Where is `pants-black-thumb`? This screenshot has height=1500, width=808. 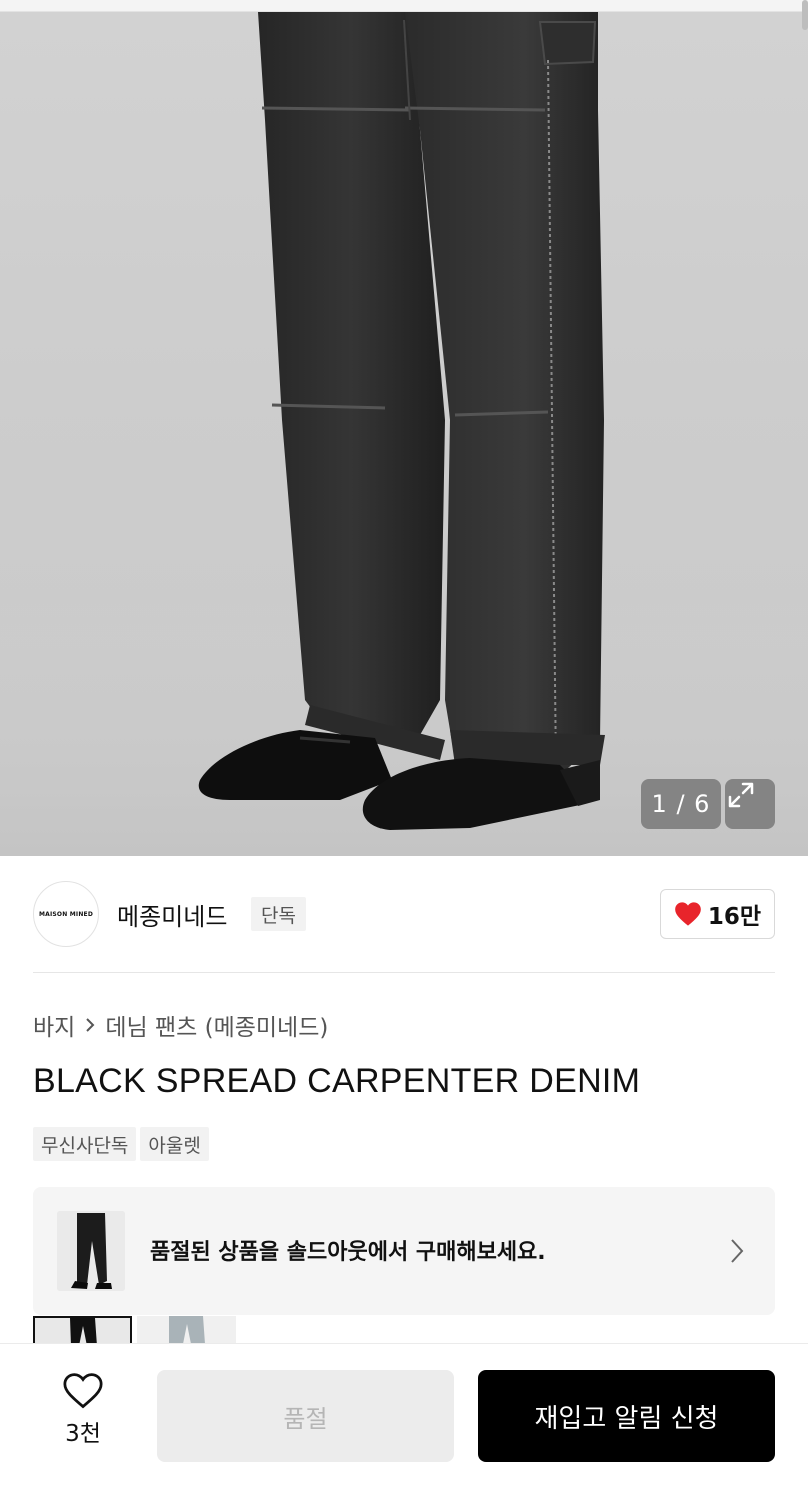
pants-black-thumb is located at coordinates (83, 1331).